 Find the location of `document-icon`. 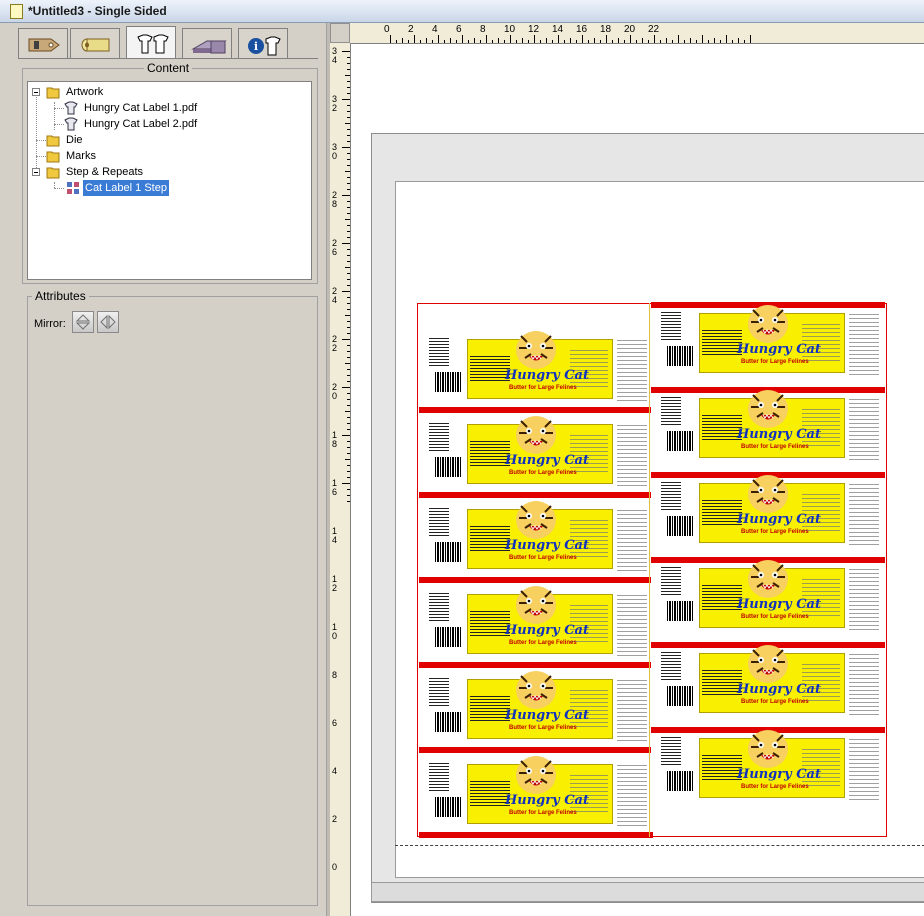

document-icon is located at coordinates (16, 11).